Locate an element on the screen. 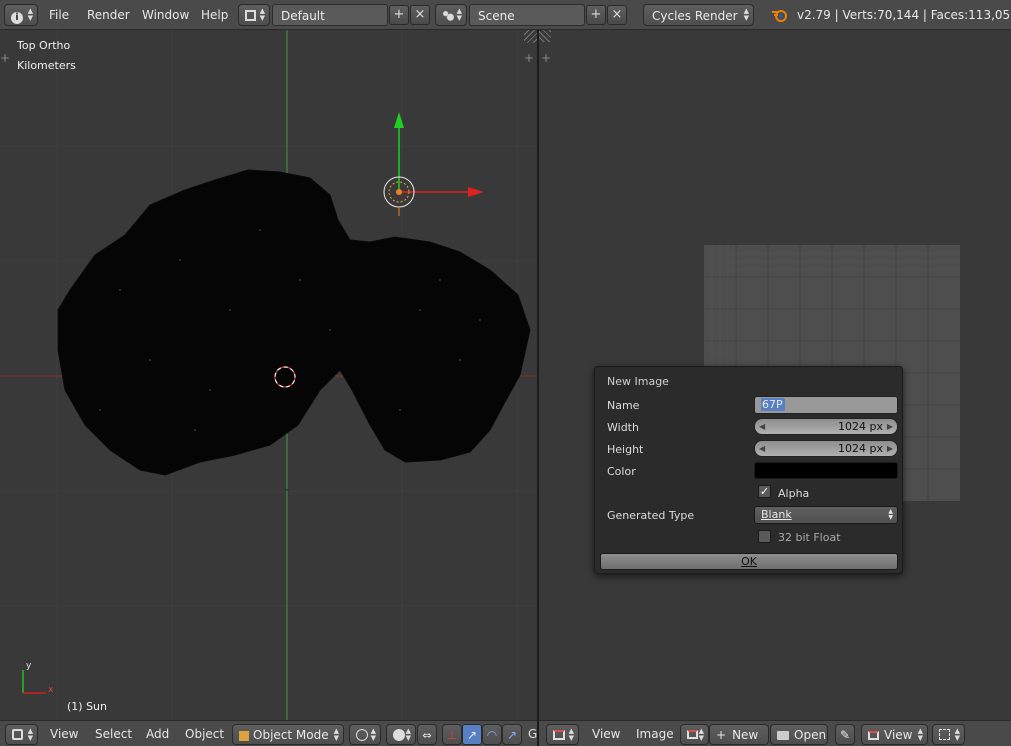 The height and width of the screenshot is (746, 1011). translate-manipulator-button: ↗ is located at coordinates (472, 734).